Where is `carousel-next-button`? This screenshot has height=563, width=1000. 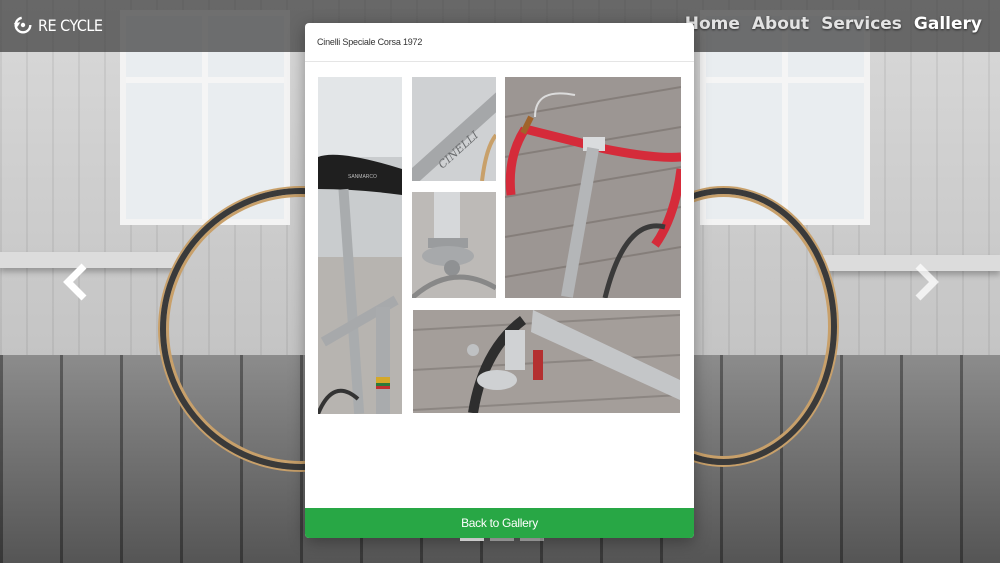
carousel-next-button is located at coordinates (925, 282).